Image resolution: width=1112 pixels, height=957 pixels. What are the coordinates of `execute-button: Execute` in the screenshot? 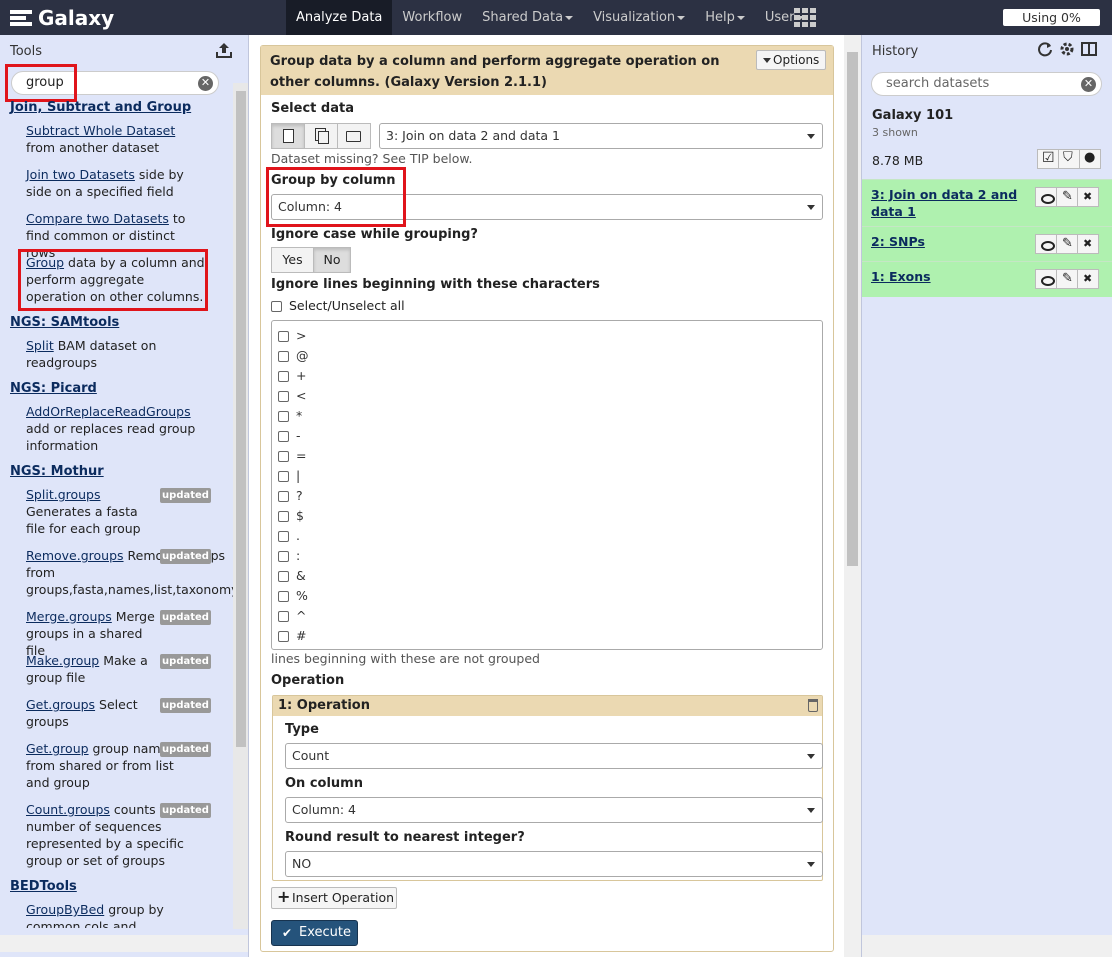 It's located at (314, 933).